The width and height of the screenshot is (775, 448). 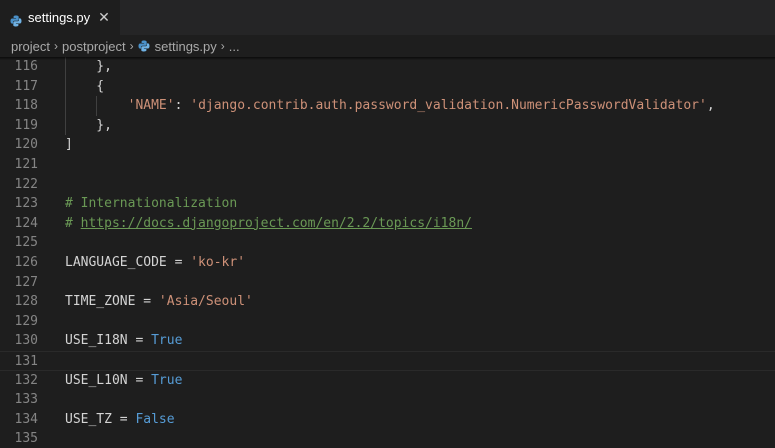 I want to click on line-number: 124, so click(x=26, y=223).